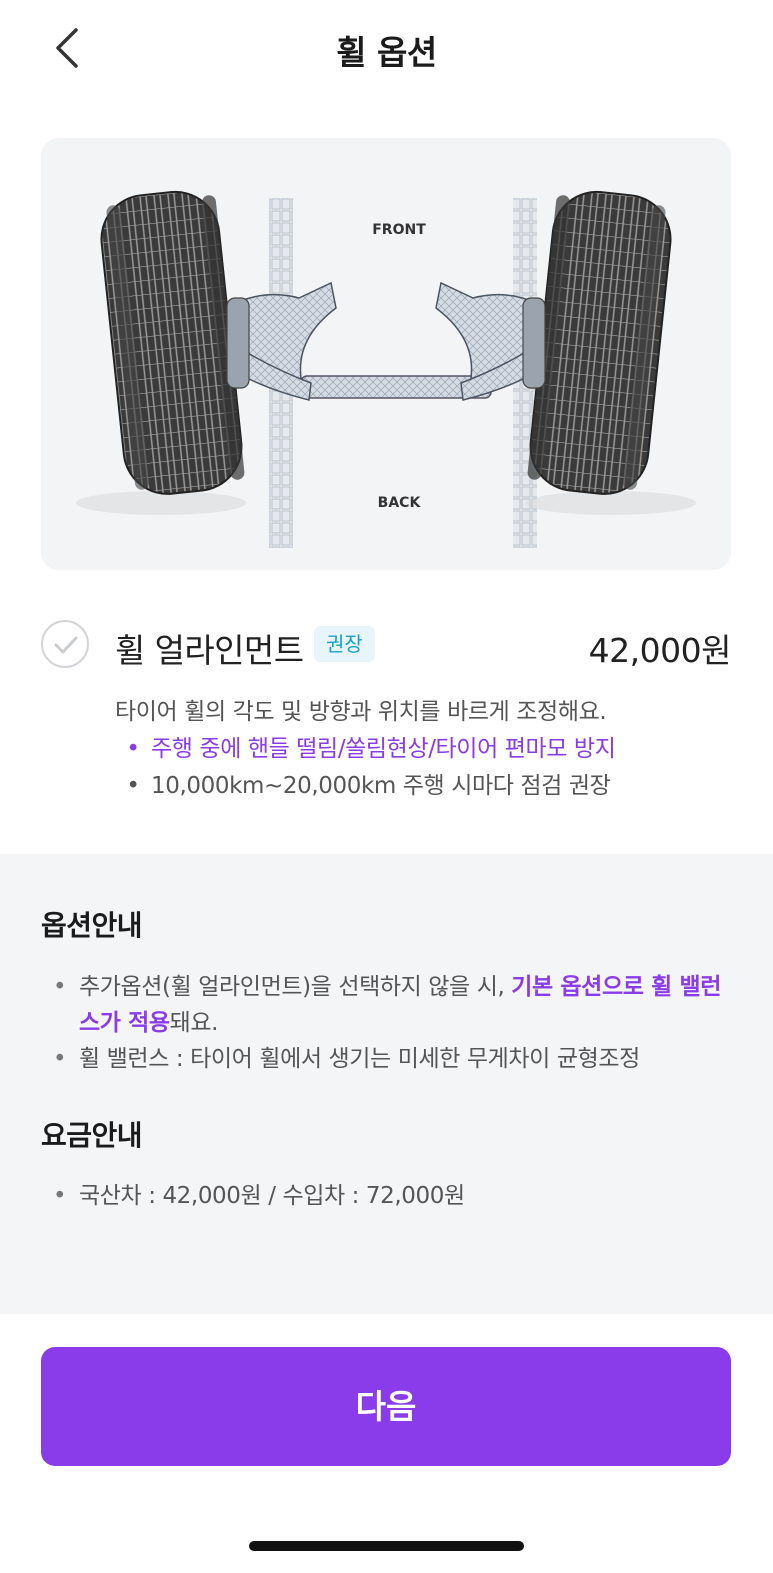 The height and width of the screenshot is (1573, 773). Describe the element at coordinates (361, 712) in the screenshot. I see `description-text: 타이어 휠의 각도 및 방향과 위치를 바르게 조정해요.` at that location.